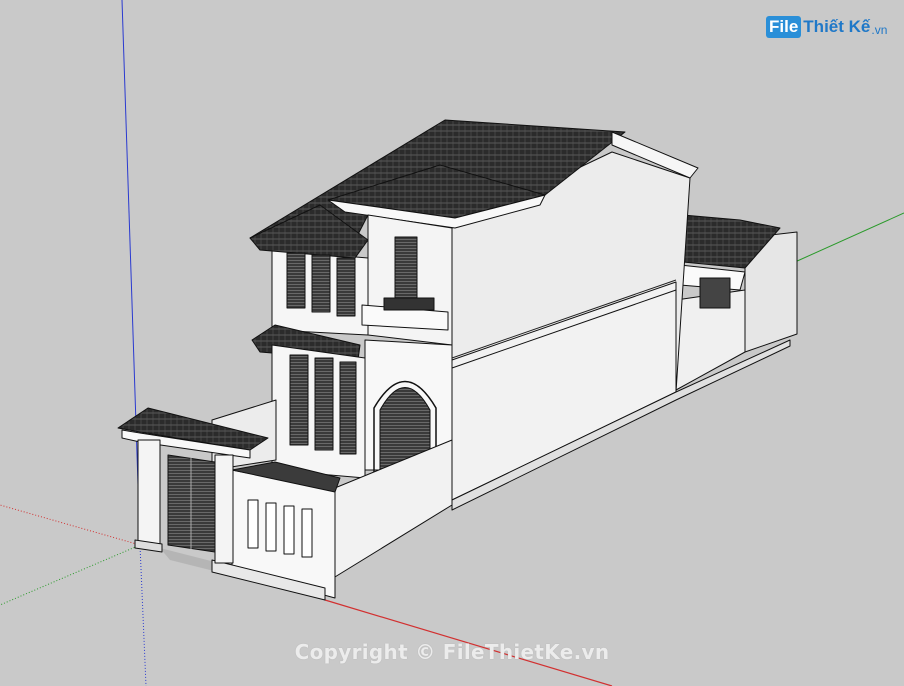  I want to click on gate-pillar-right, so click(224, 509).